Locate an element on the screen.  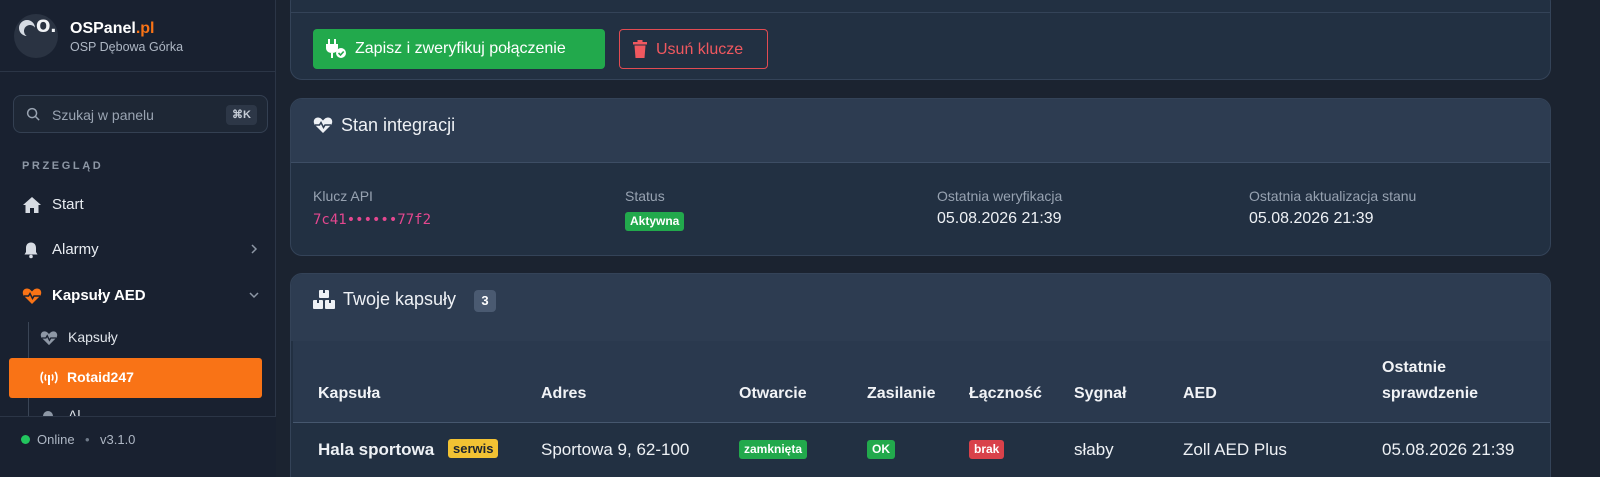
delete-keys-label: Usuń klucze is located at coordinates (700, 49).